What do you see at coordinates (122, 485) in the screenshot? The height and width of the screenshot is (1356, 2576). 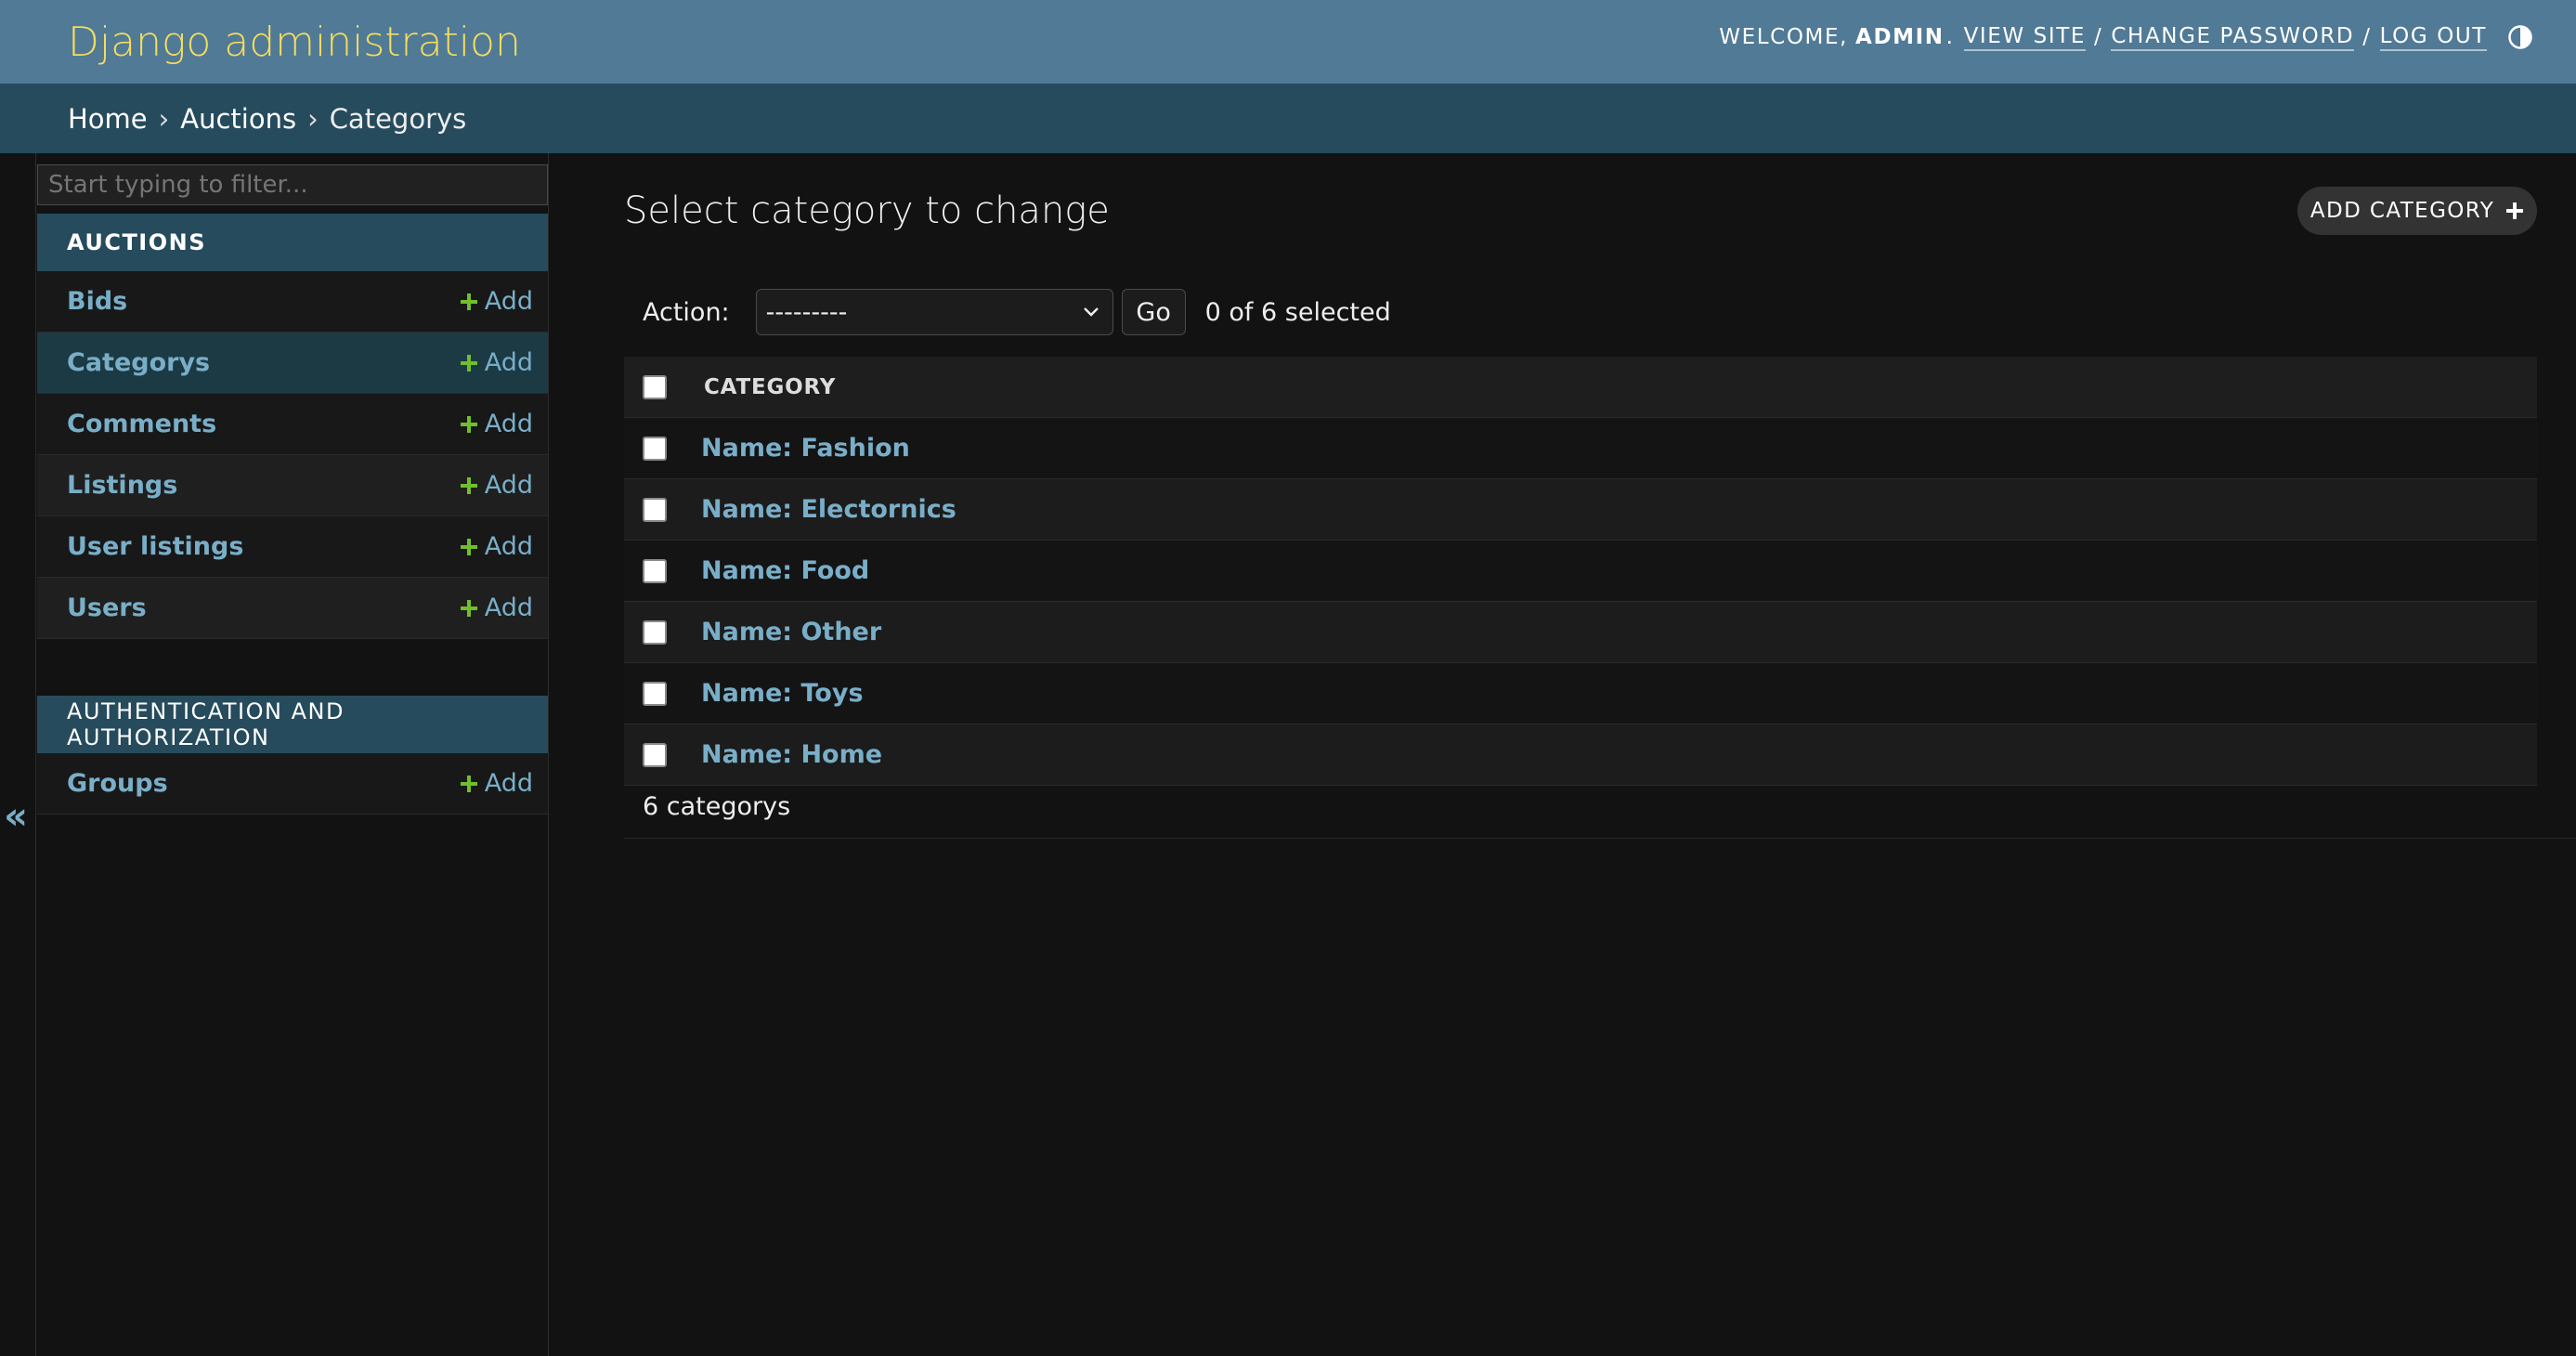 I see `sidebar-item-label: Listings` at bounding box center [122, 485].